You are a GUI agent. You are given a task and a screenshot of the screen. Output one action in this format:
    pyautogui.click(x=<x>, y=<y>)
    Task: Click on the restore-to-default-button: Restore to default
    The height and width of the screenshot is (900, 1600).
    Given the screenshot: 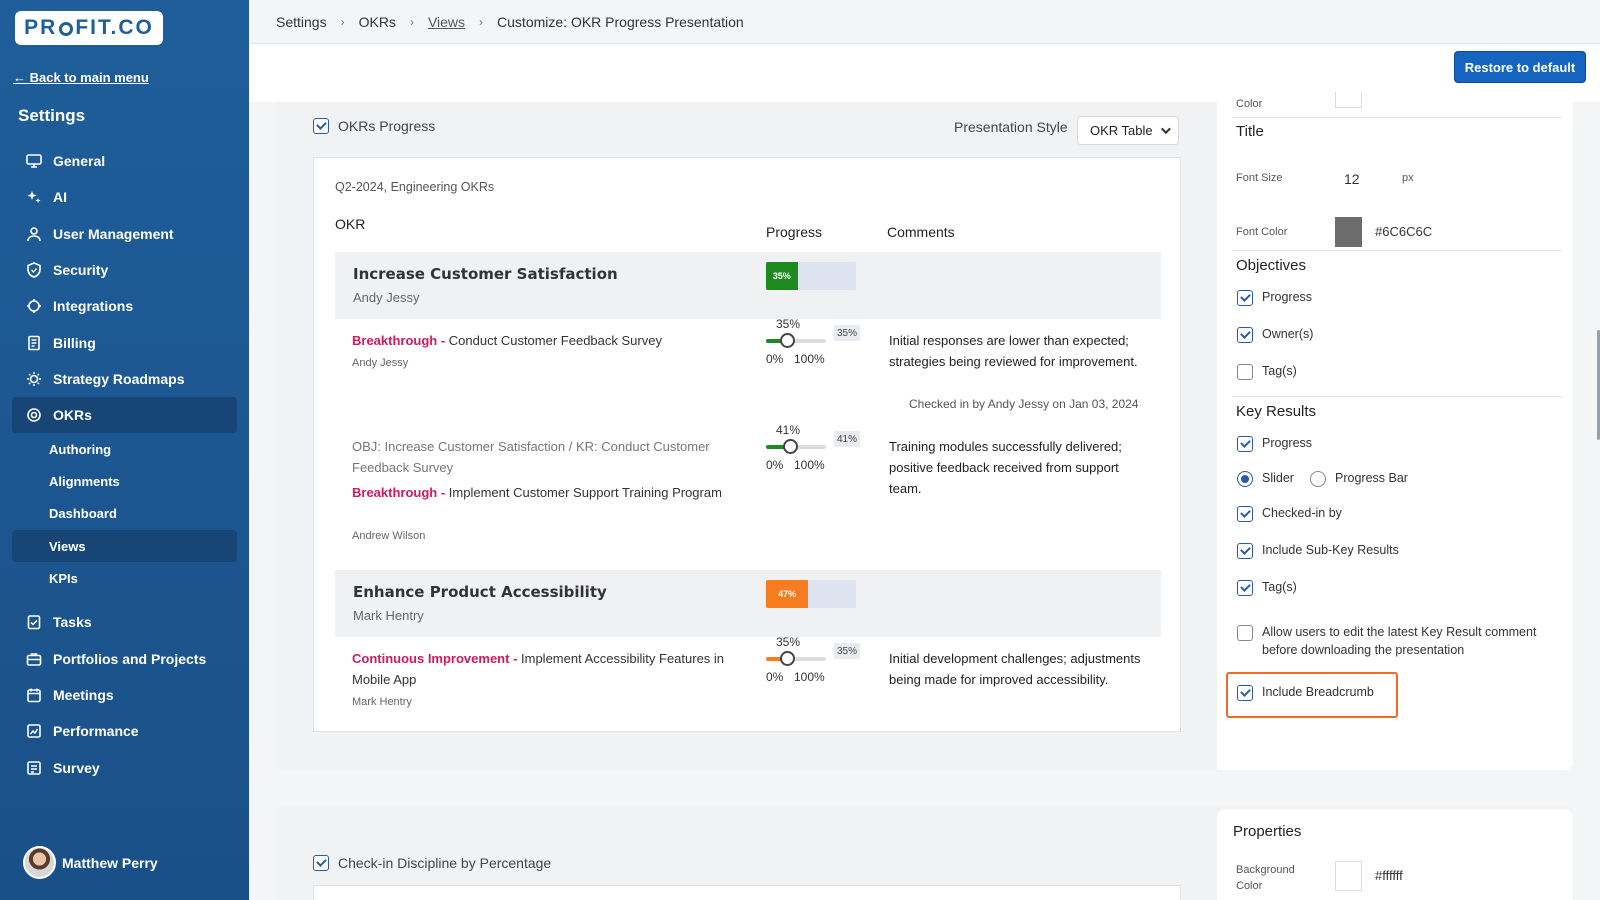 What is the action you would take?
    pyautogui.click(x=1520, y=67)
    